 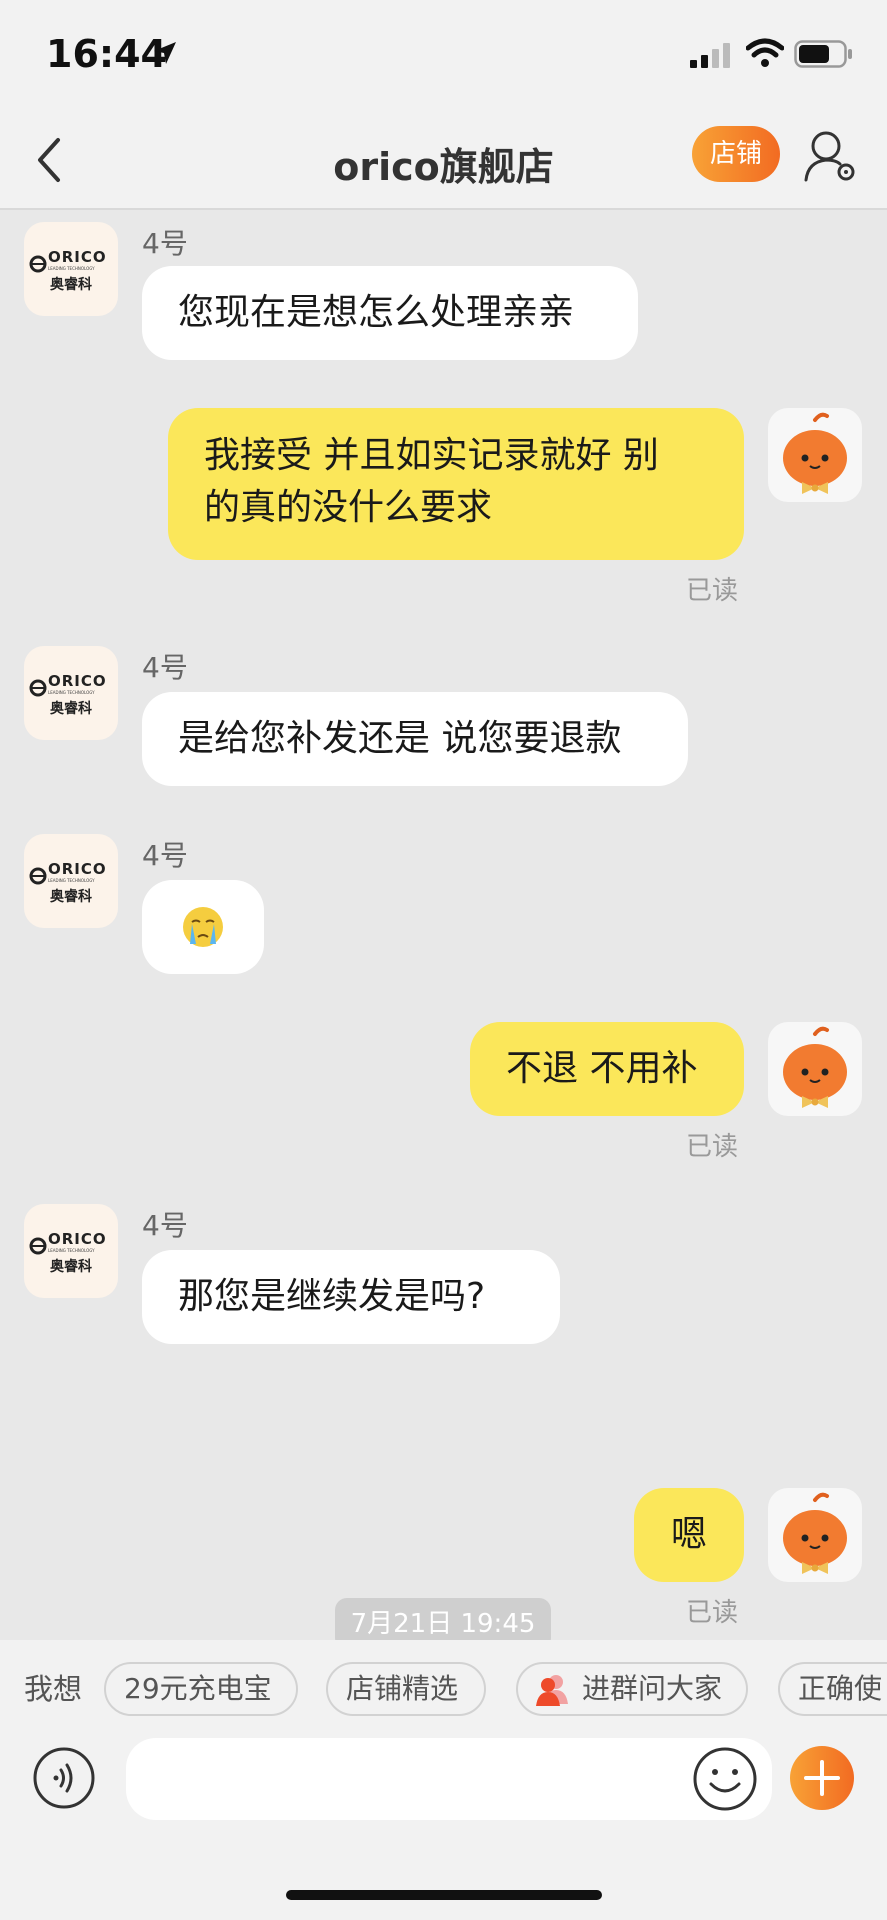 What do you see at coordinates (165, 53) in the screenshot?
I see `location-arrow-icon` at bounding box center [165, 53].